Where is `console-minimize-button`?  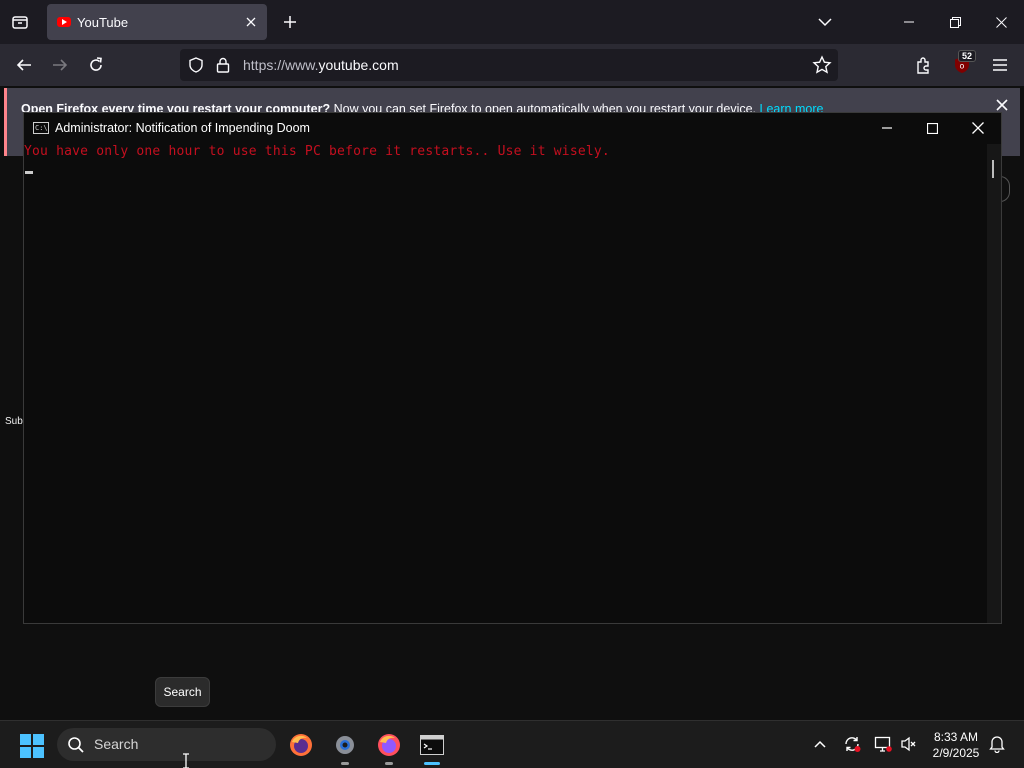
console-minimize-button is located at coordinates (887, 128).